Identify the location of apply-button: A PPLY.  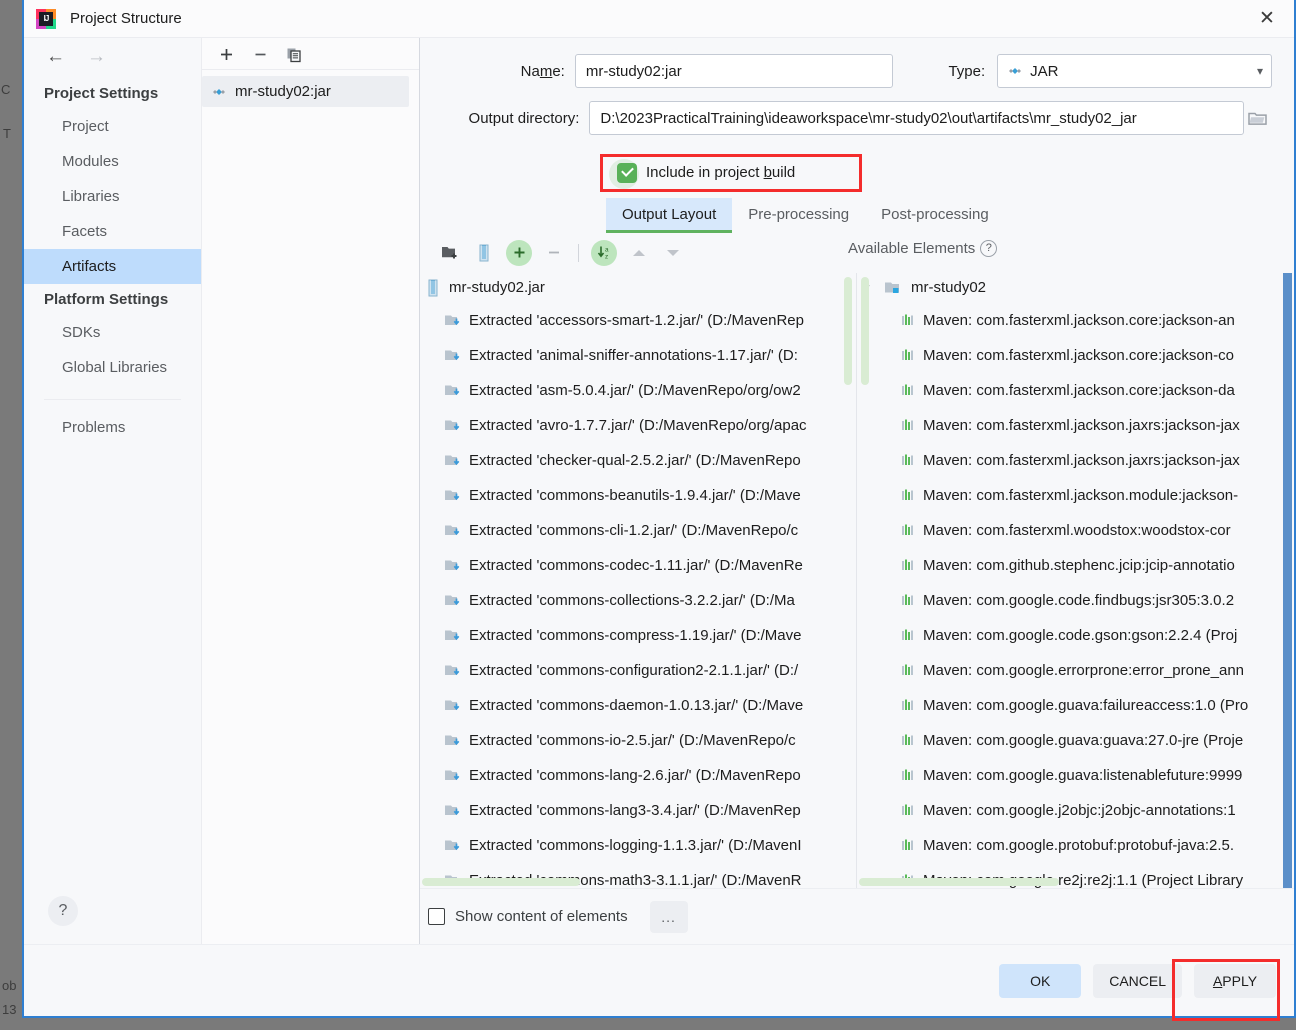
(1235, 980).